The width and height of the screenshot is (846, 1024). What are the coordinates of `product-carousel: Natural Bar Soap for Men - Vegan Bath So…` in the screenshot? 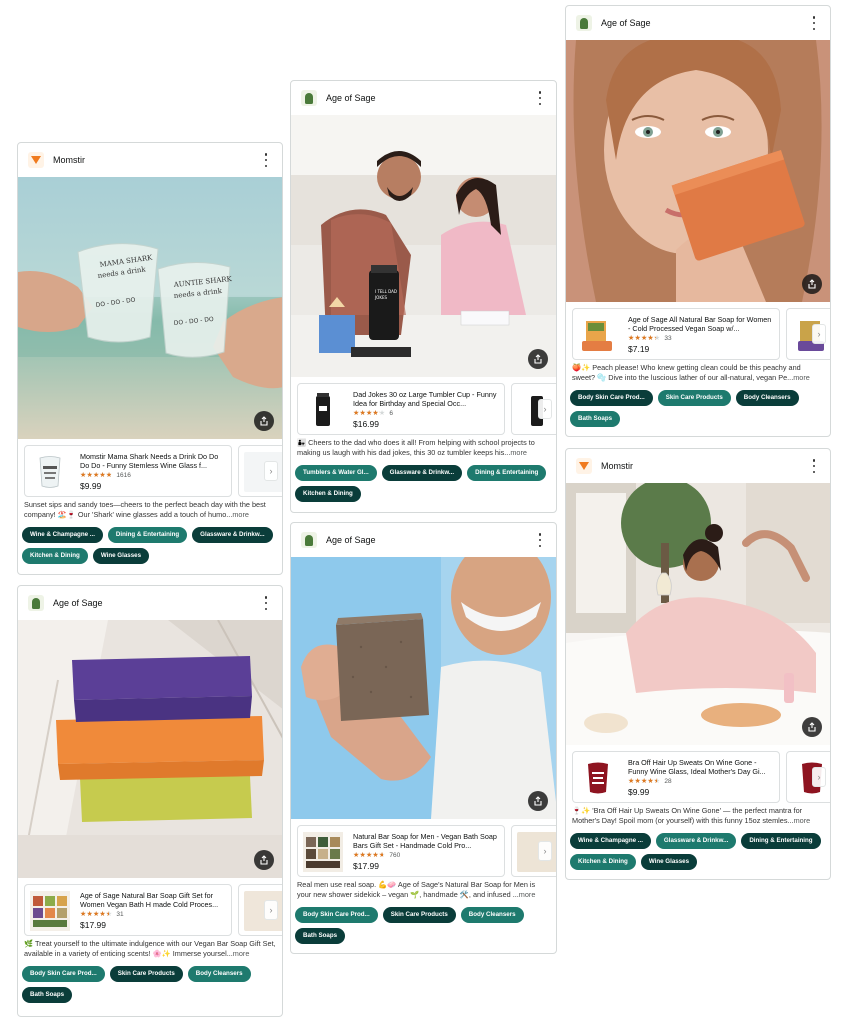 It's located at (423, 848).